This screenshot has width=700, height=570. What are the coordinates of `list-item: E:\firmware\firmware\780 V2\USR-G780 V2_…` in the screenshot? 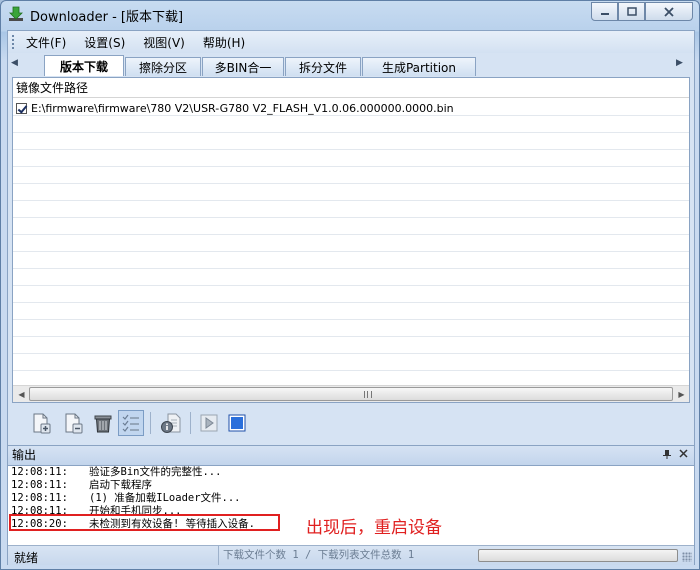 It's located at (351, 108).